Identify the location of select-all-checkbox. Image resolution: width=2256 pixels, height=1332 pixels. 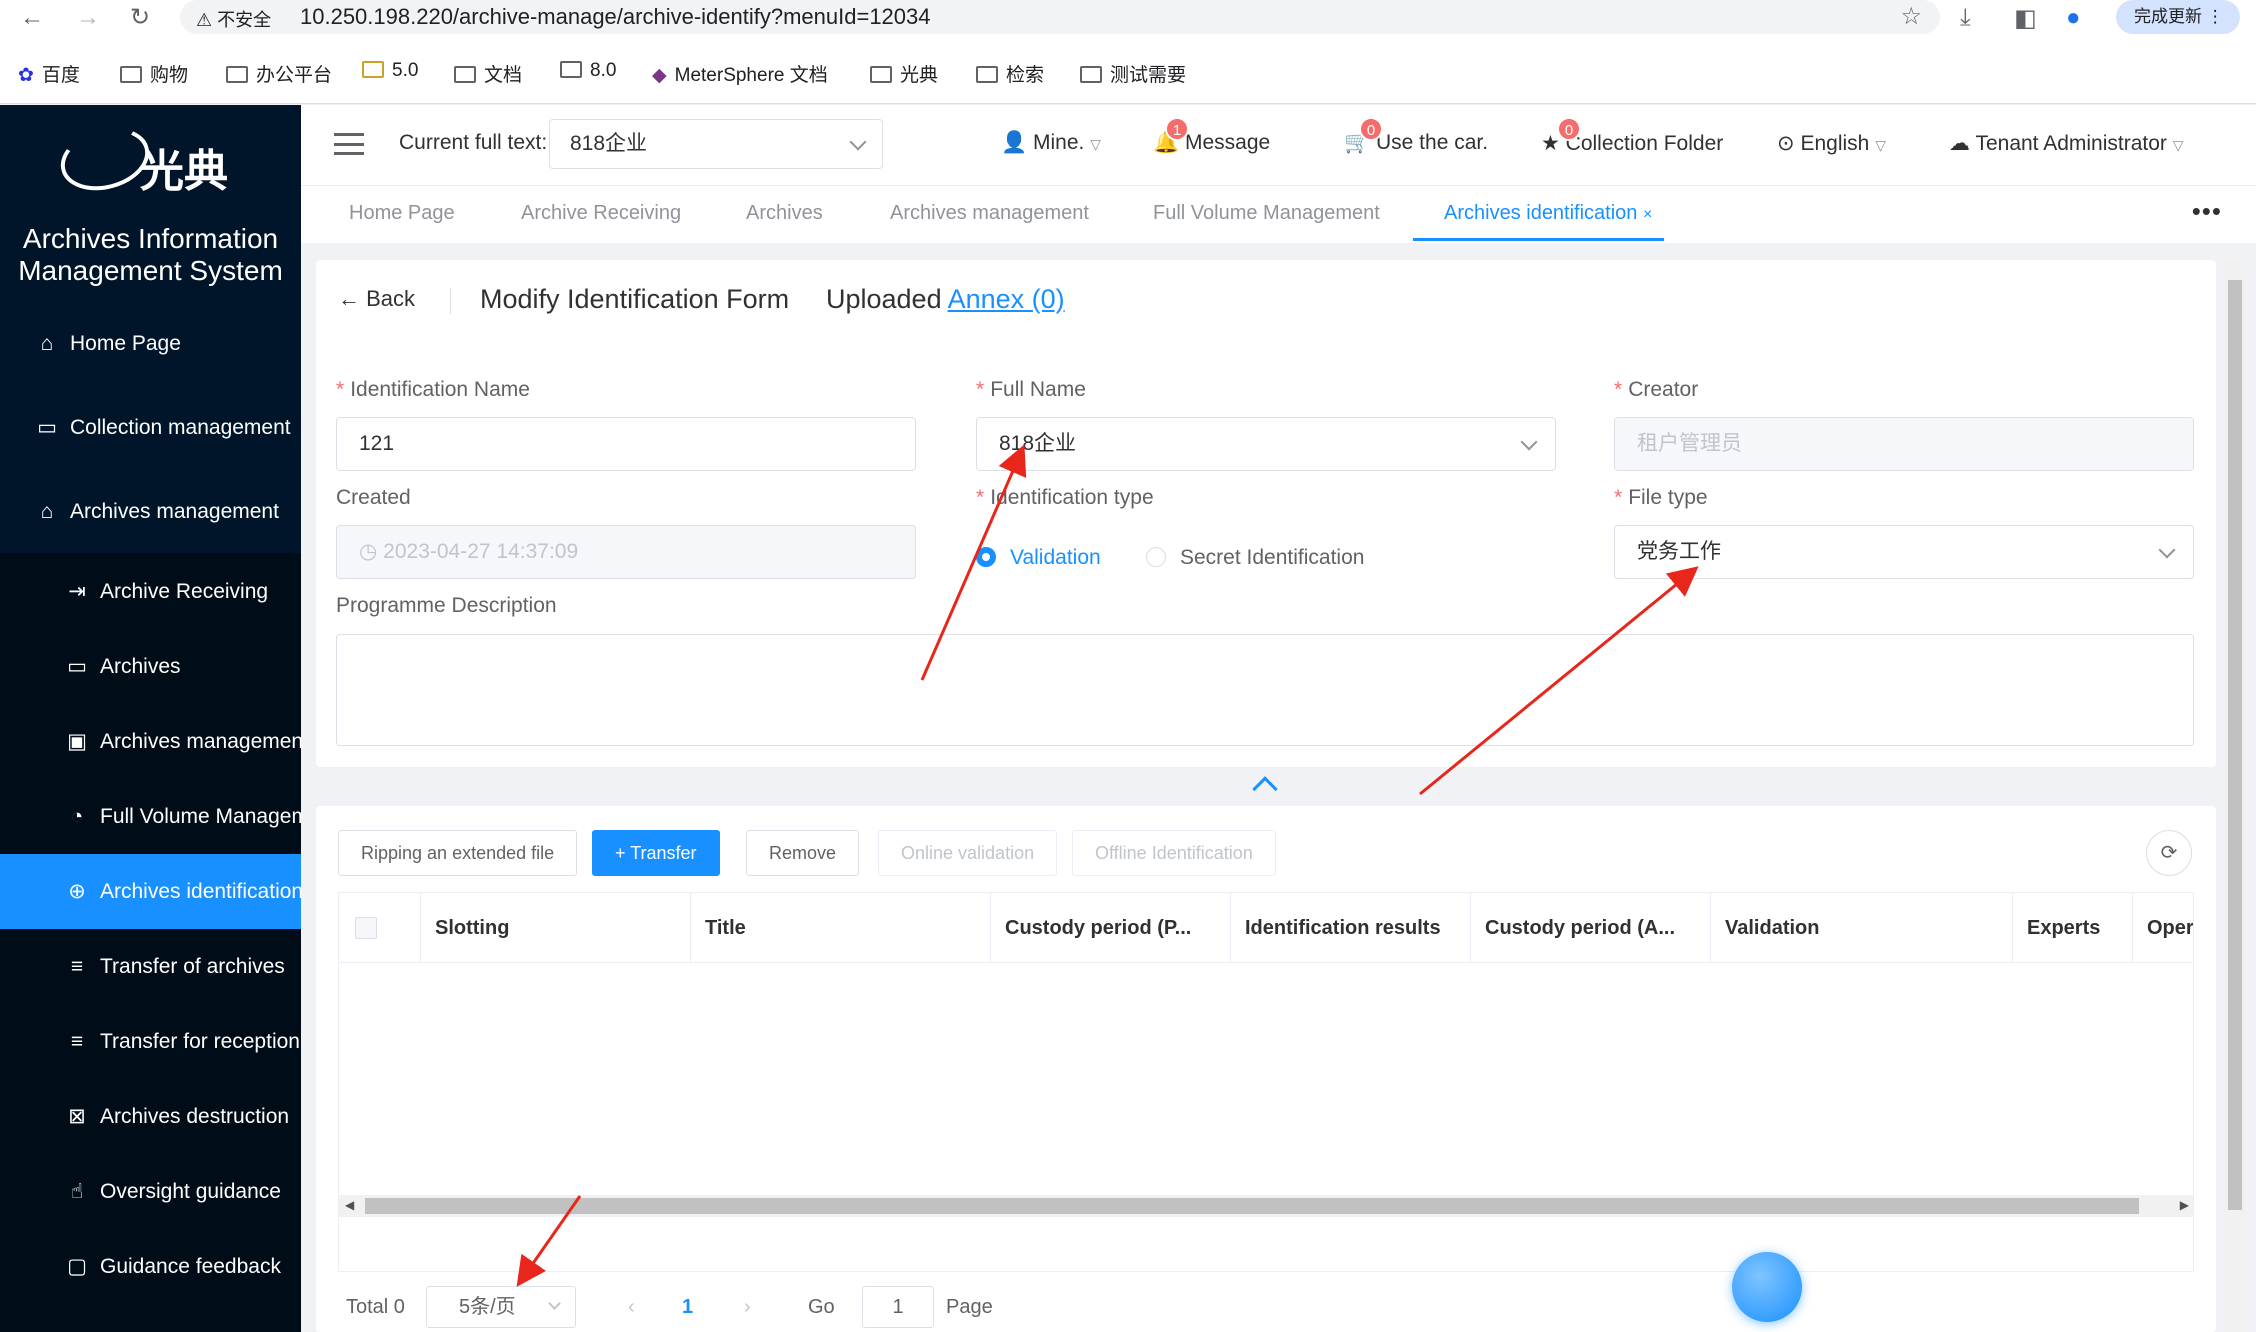
(366, 928).